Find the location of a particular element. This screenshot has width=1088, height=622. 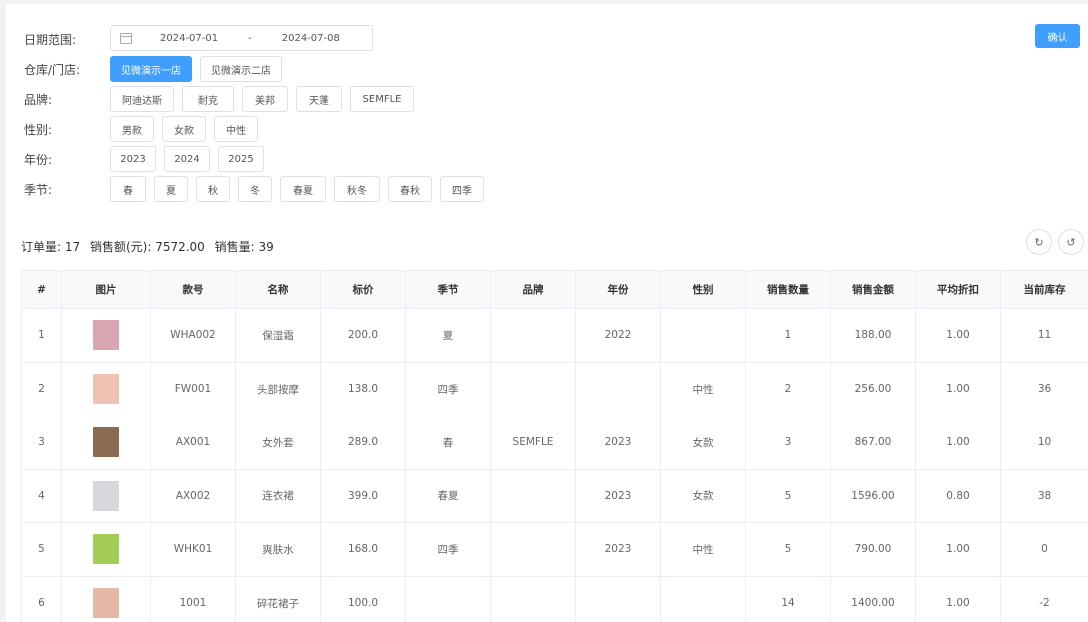

list-price: 399.0 is located at coordinates (363, 496).